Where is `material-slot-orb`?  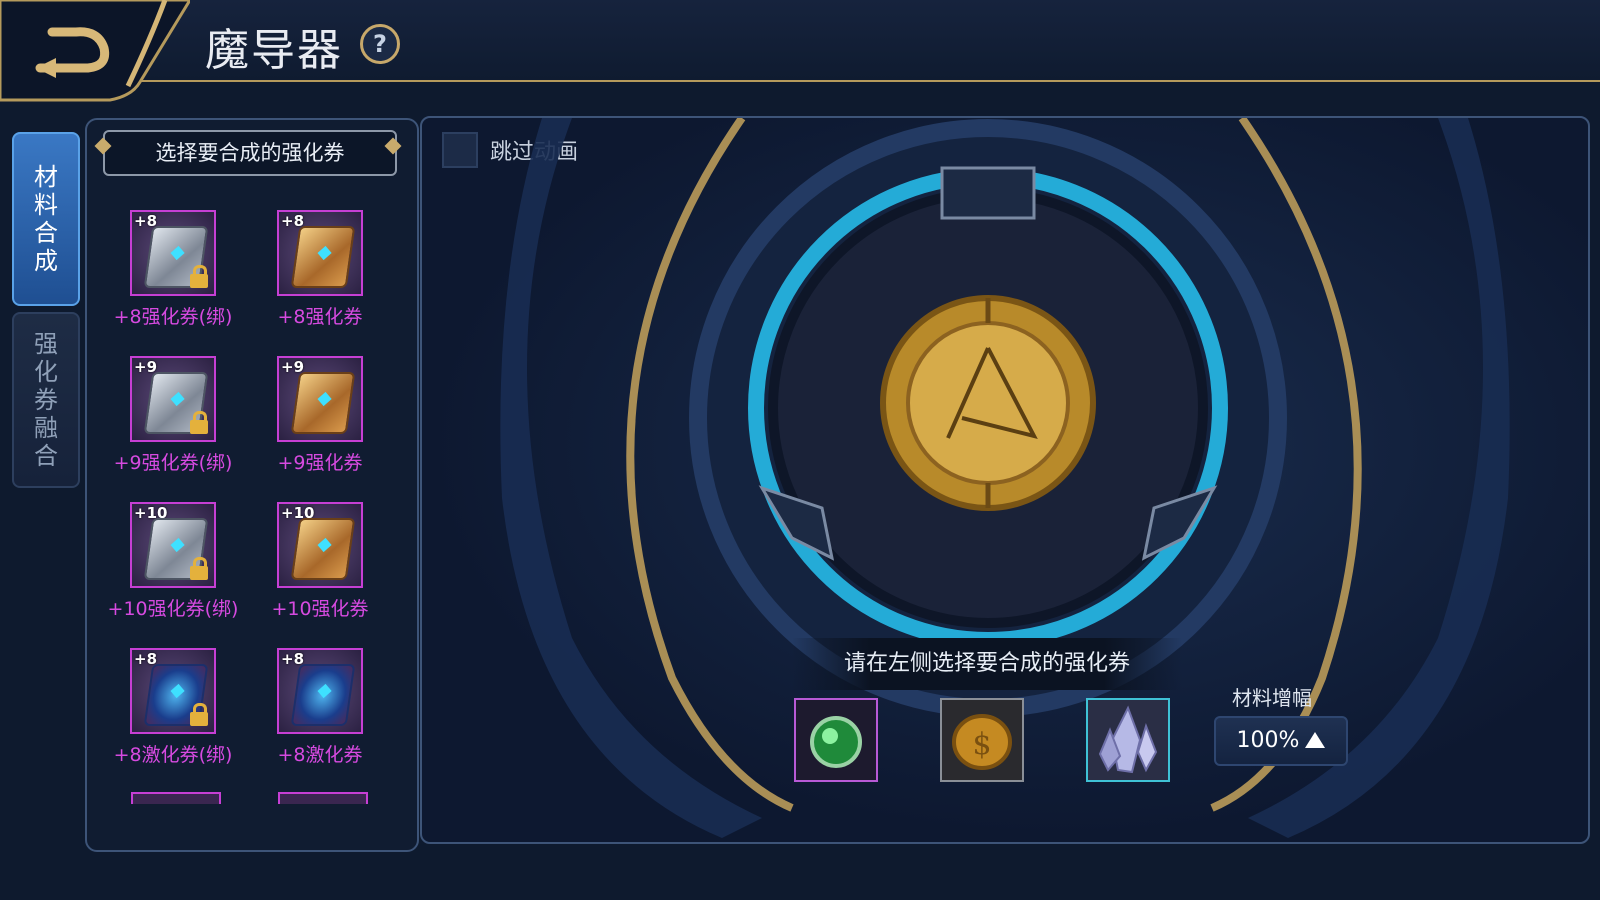
material-slot-orb is located at coordinates (836, 740).